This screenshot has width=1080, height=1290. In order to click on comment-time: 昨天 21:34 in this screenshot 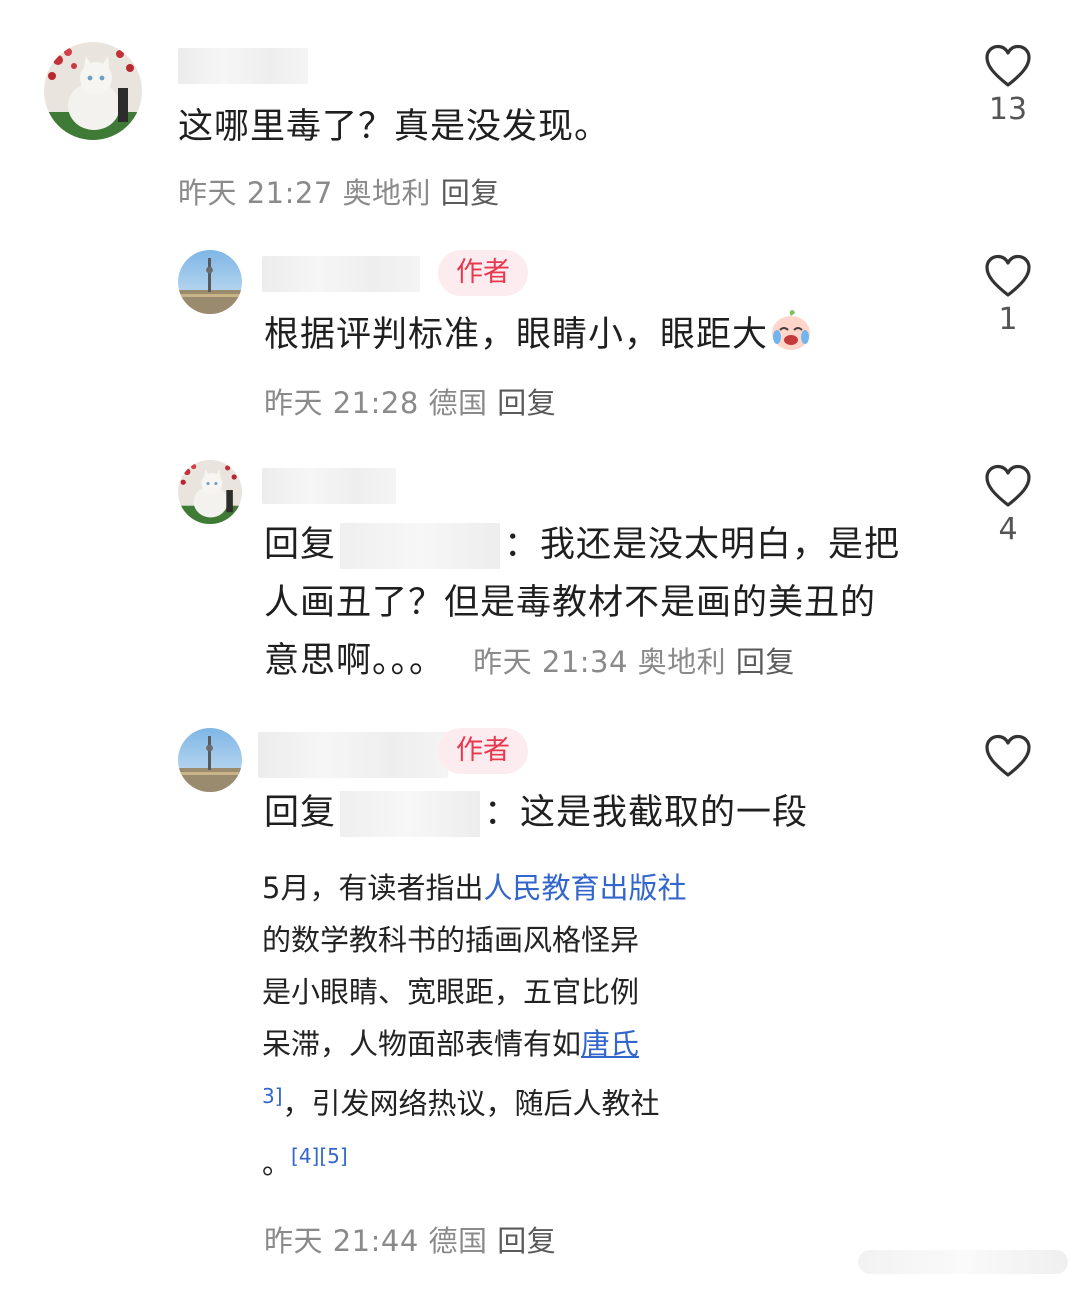, I will do `click(550, 662)`.